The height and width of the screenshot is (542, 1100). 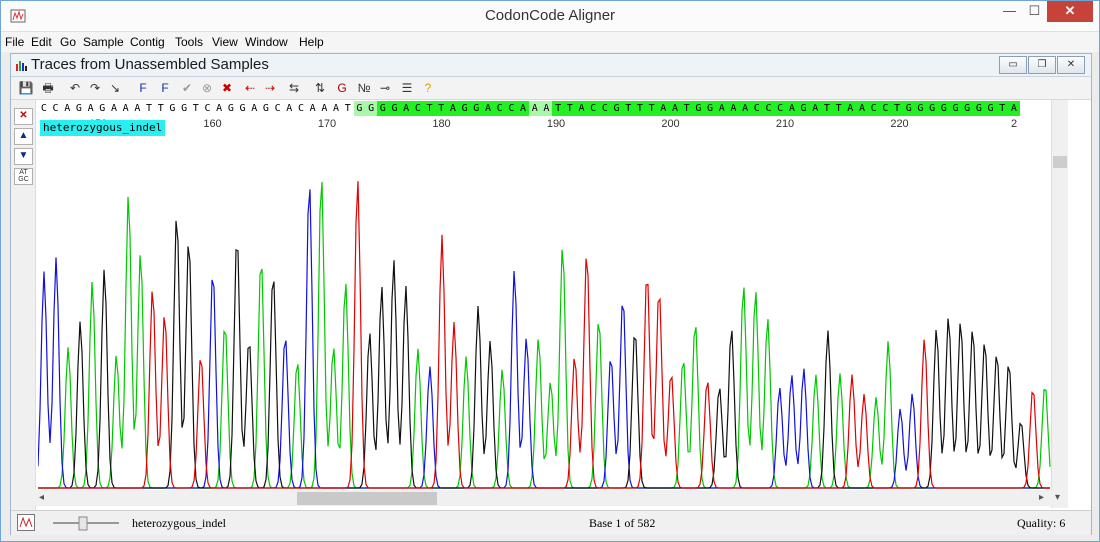 What do you see at coordinates (26, 522) in the screenshot?
I see `trace-view-icon` at bounding box center [26, 522].